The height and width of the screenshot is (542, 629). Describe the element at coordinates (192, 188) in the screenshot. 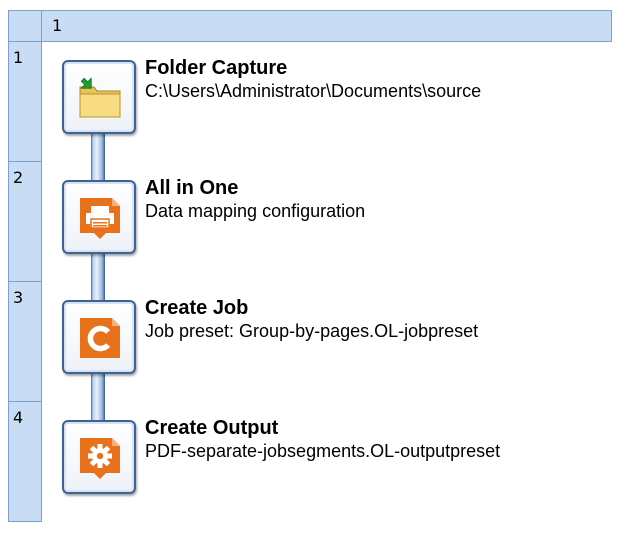

I see `task-title: All in One` at that location.